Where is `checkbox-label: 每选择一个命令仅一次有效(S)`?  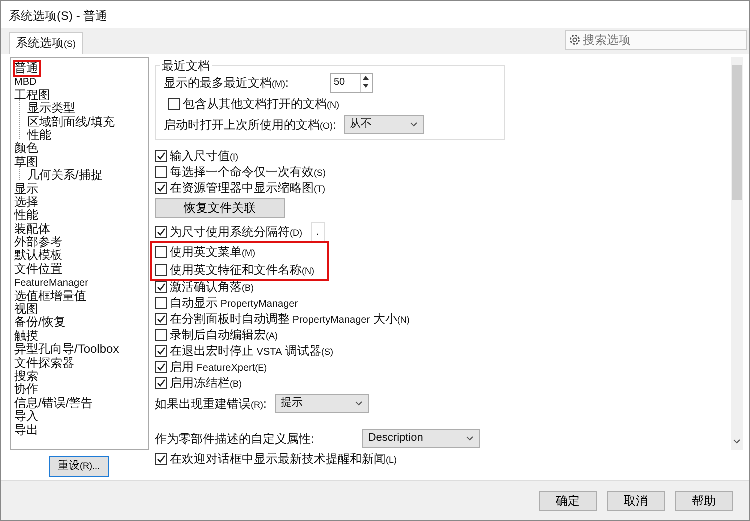
checkbox-label: 每选择一个命令仅一次有效(S) is located at coordinates (248, 172).